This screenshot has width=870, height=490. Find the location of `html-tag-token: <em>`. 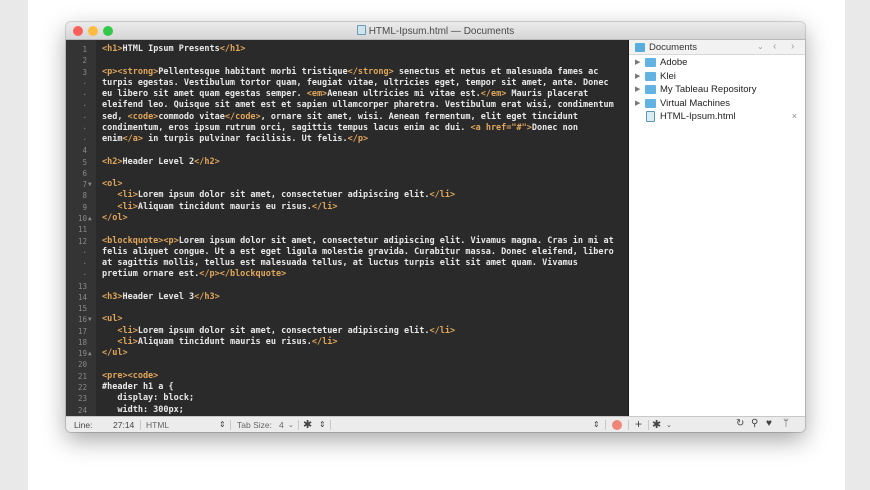

html-tag-token: <em> is located at coordinates (317, 94).